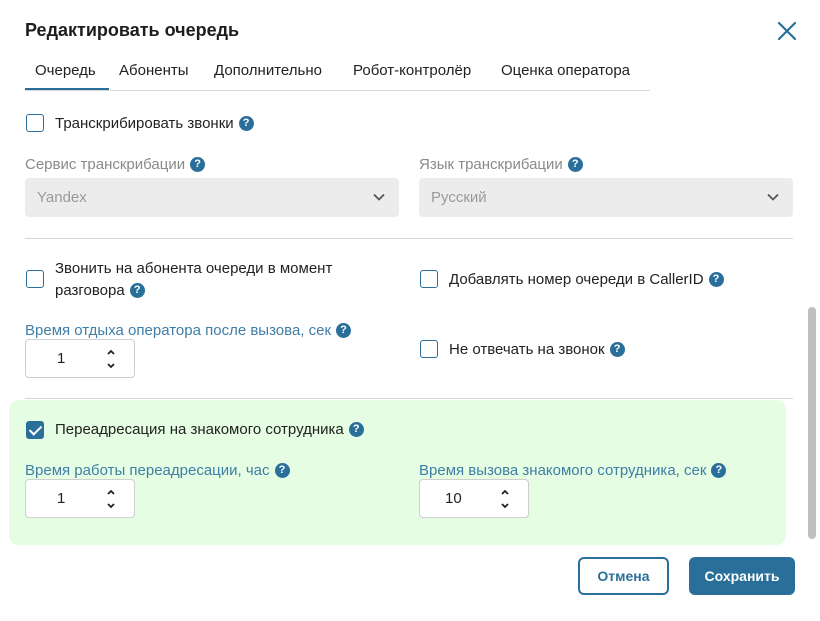 This screenshot has width=820, height=621. I want to click on tab-queue: Очередь, so click(65, 70).